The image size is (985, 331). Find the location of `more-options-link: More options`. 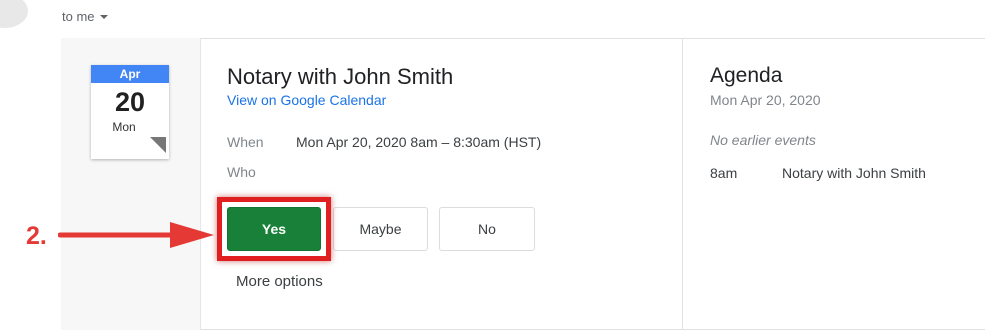

more-options-link: More options is located at coordinates (279, 281).